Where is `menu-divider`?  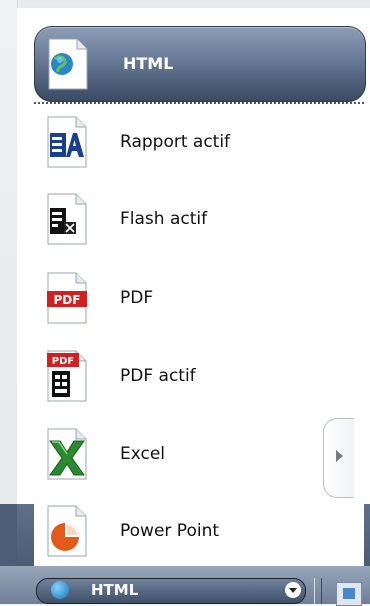
menu-divider is located at coordinates (199, 103).